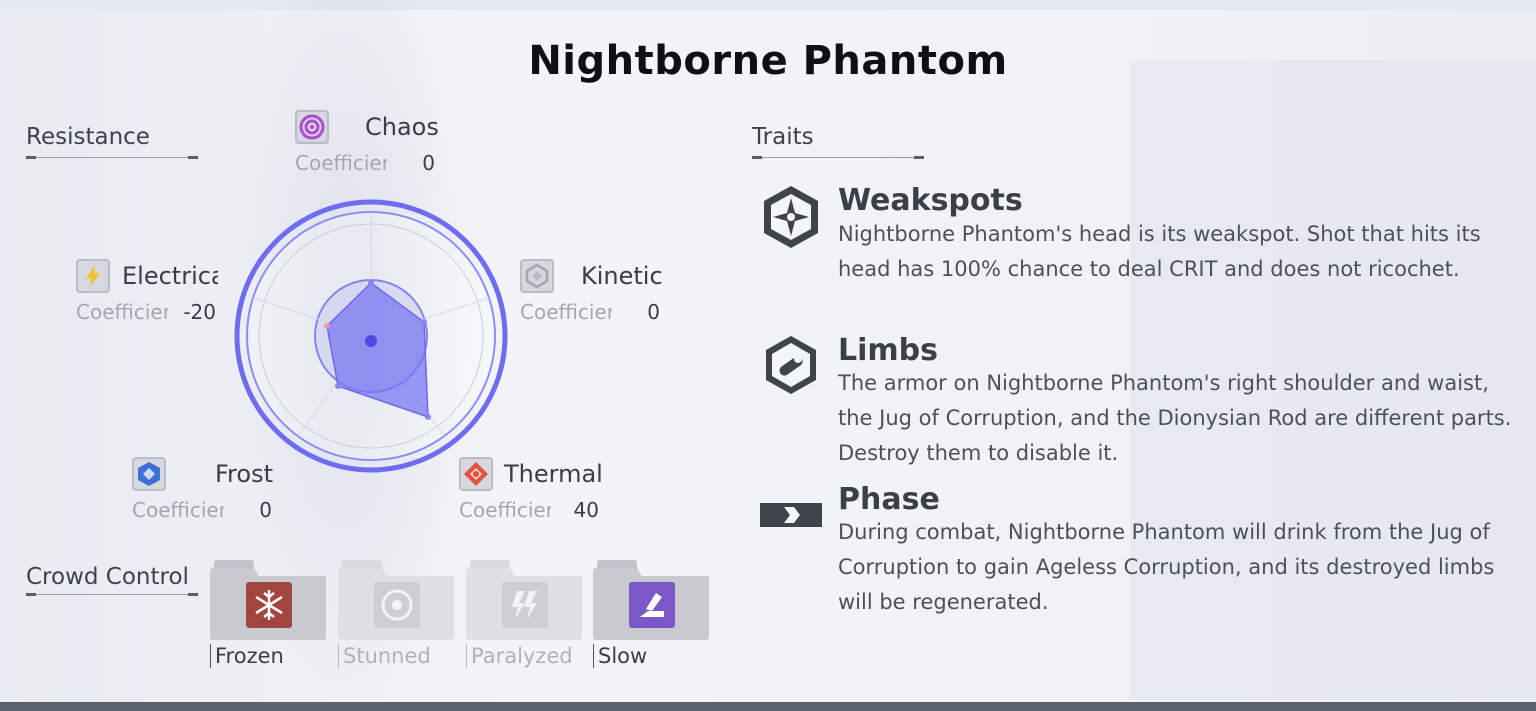 The image size is (1536, 711). I want to click on radar-point-electrical, so click(327, 326).